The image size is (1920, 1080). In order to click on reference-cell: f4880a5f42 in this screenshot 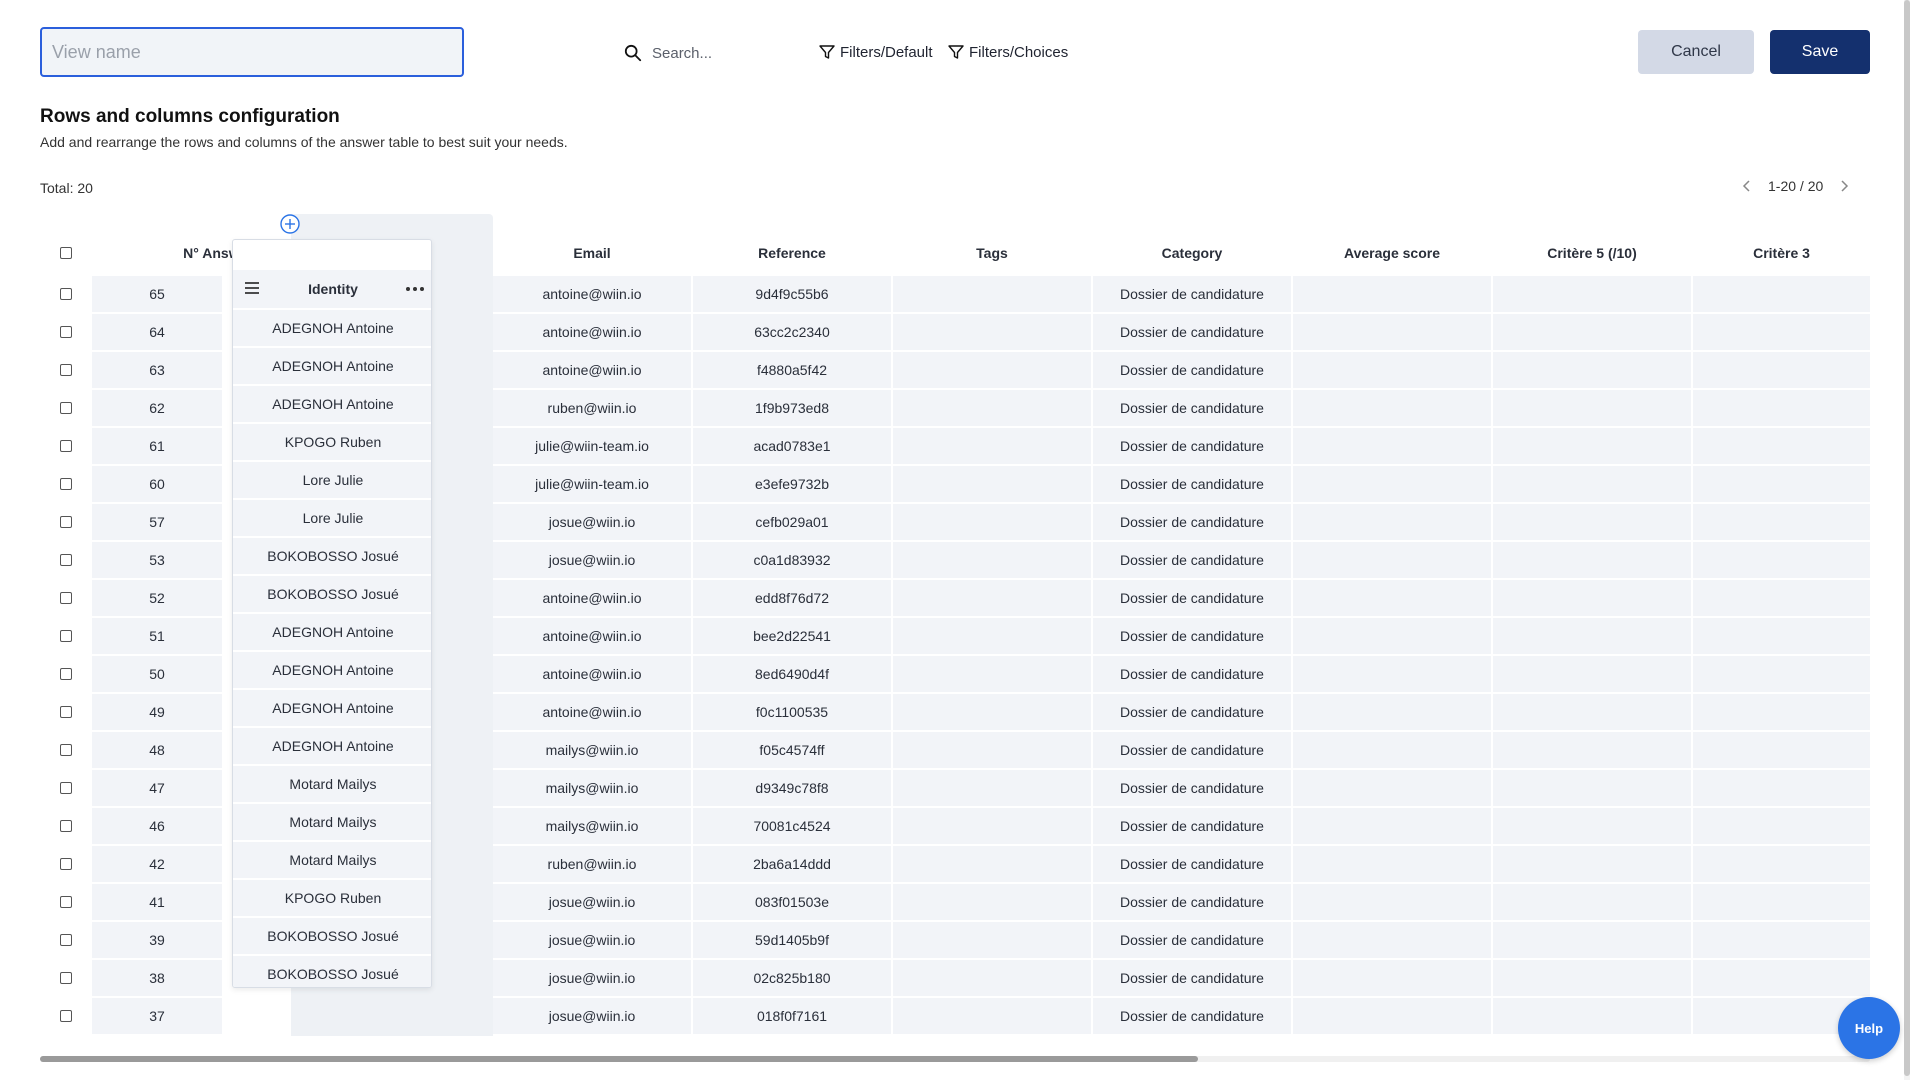, I will do `click(792, 370)`.